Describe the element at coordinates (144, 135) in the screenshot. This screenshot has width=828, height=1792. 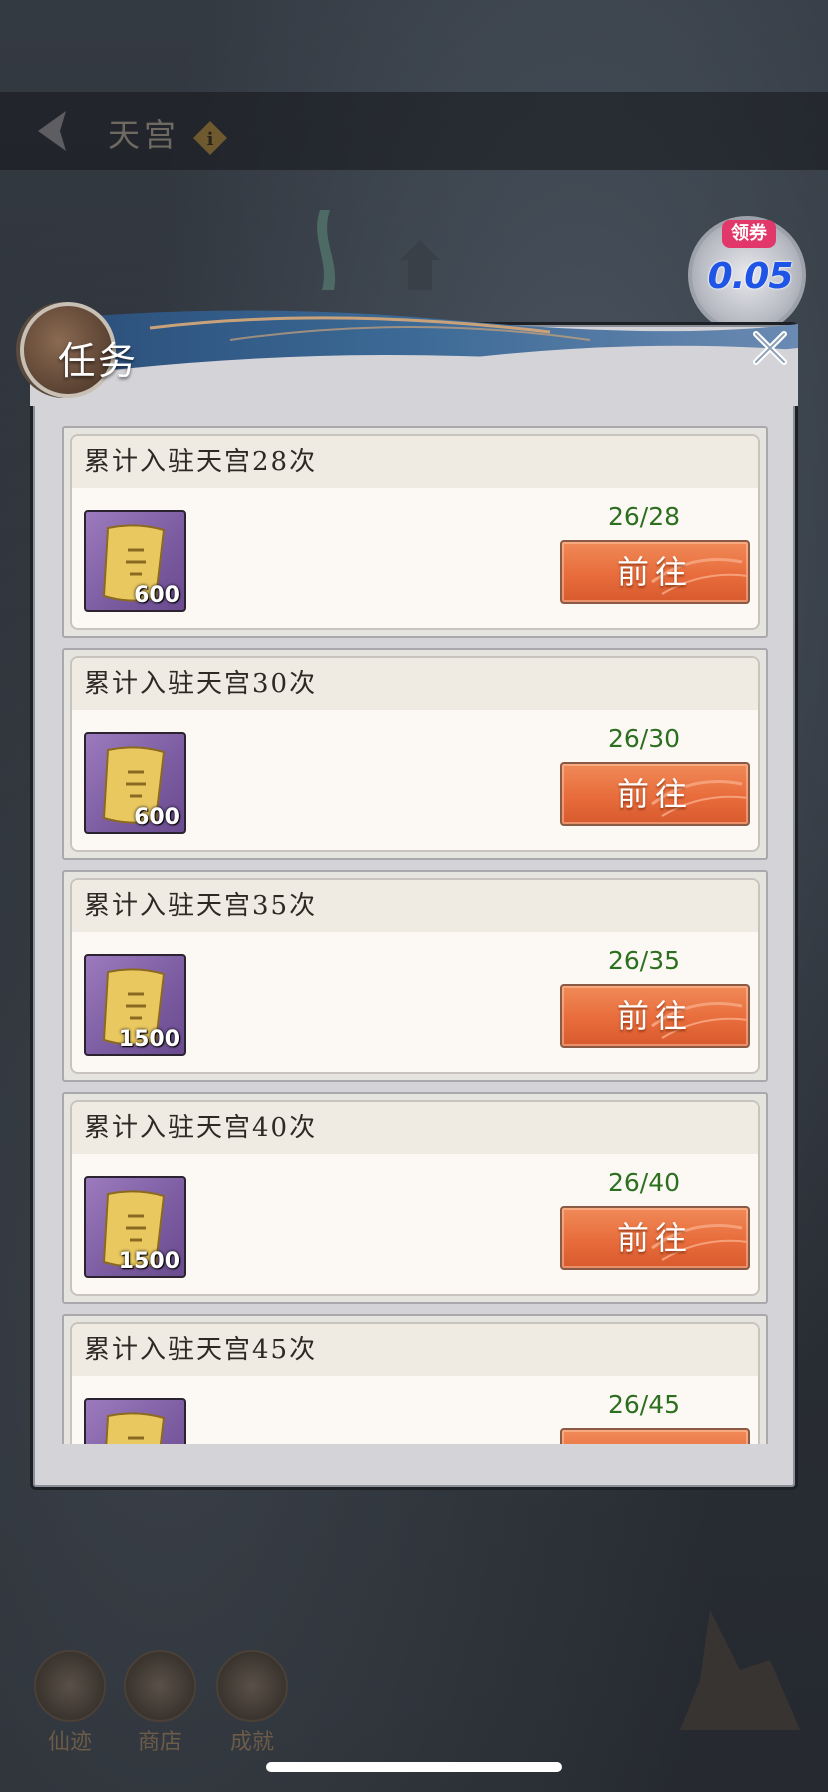
I see `scene-title: 天宫` at that location.